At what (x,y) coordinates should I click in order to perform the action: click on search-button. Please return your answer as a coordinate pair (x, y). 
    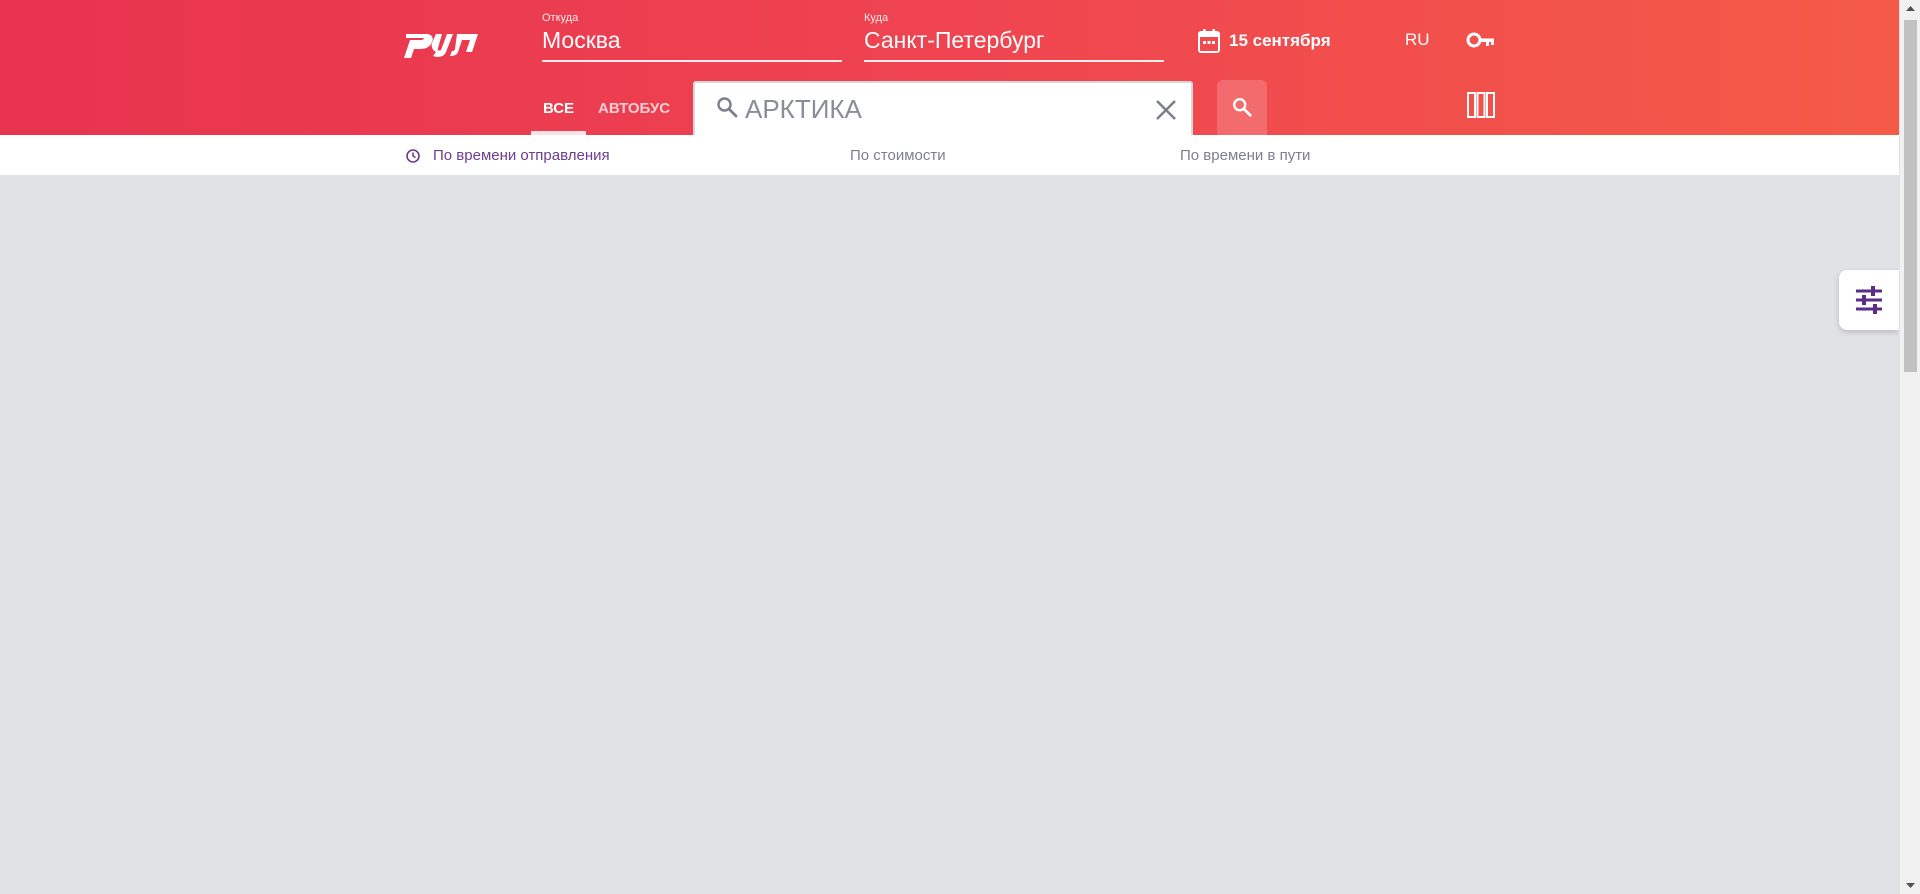
    Looking at the image, I should click on (1242, 107).